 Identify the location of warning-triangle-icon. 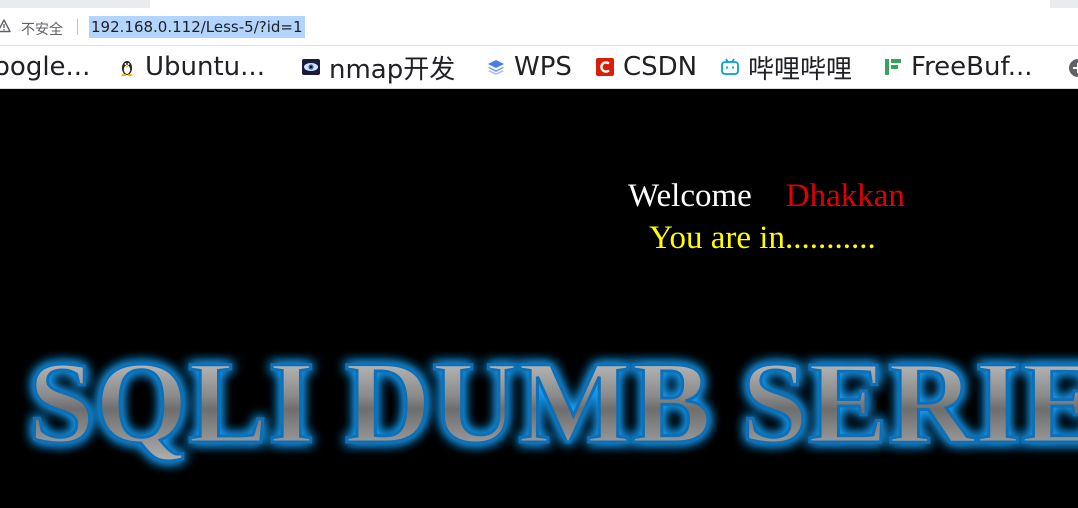
(5, 26).